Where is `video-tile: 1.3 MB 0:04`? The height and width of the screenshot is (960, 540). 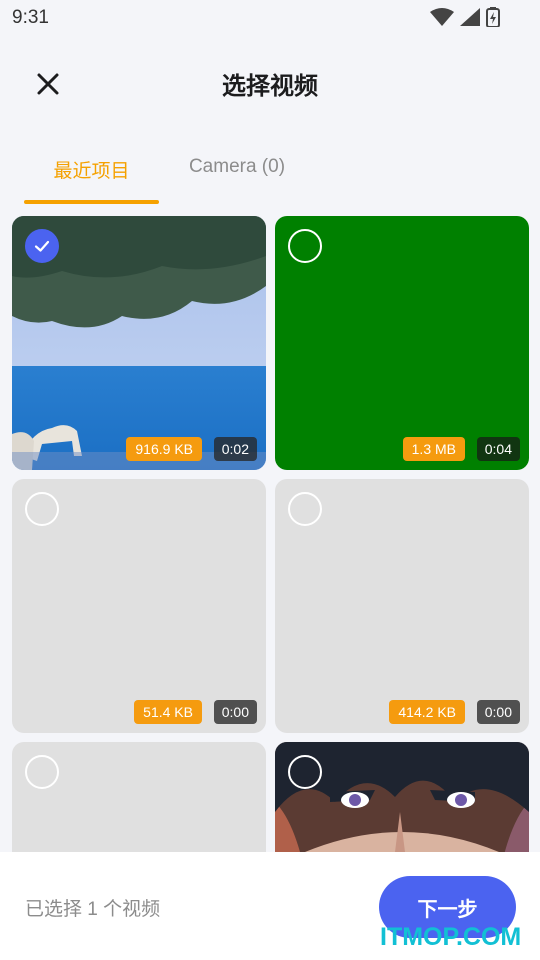 video-tile: 1.3 MB 0:04 is located at coordinates (402, 343).